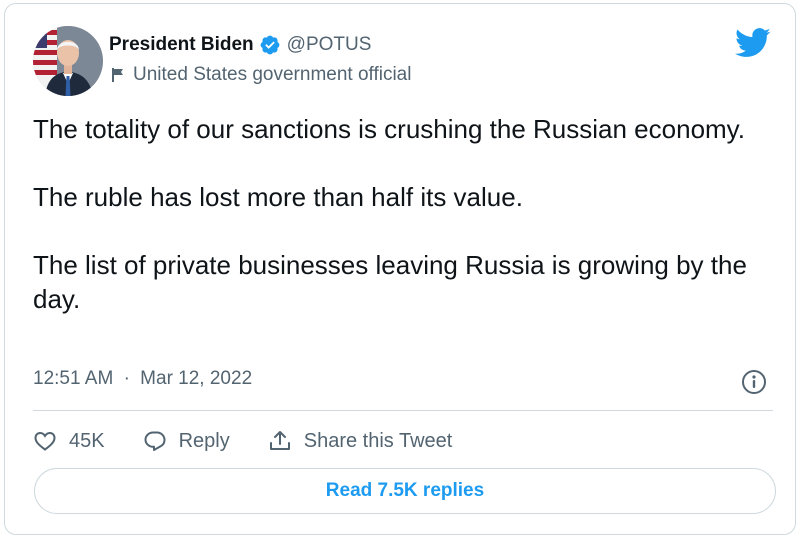 This screenshot has width=800, height=539. I want to click on share-button: Share this Tweet, so click(360, 441).